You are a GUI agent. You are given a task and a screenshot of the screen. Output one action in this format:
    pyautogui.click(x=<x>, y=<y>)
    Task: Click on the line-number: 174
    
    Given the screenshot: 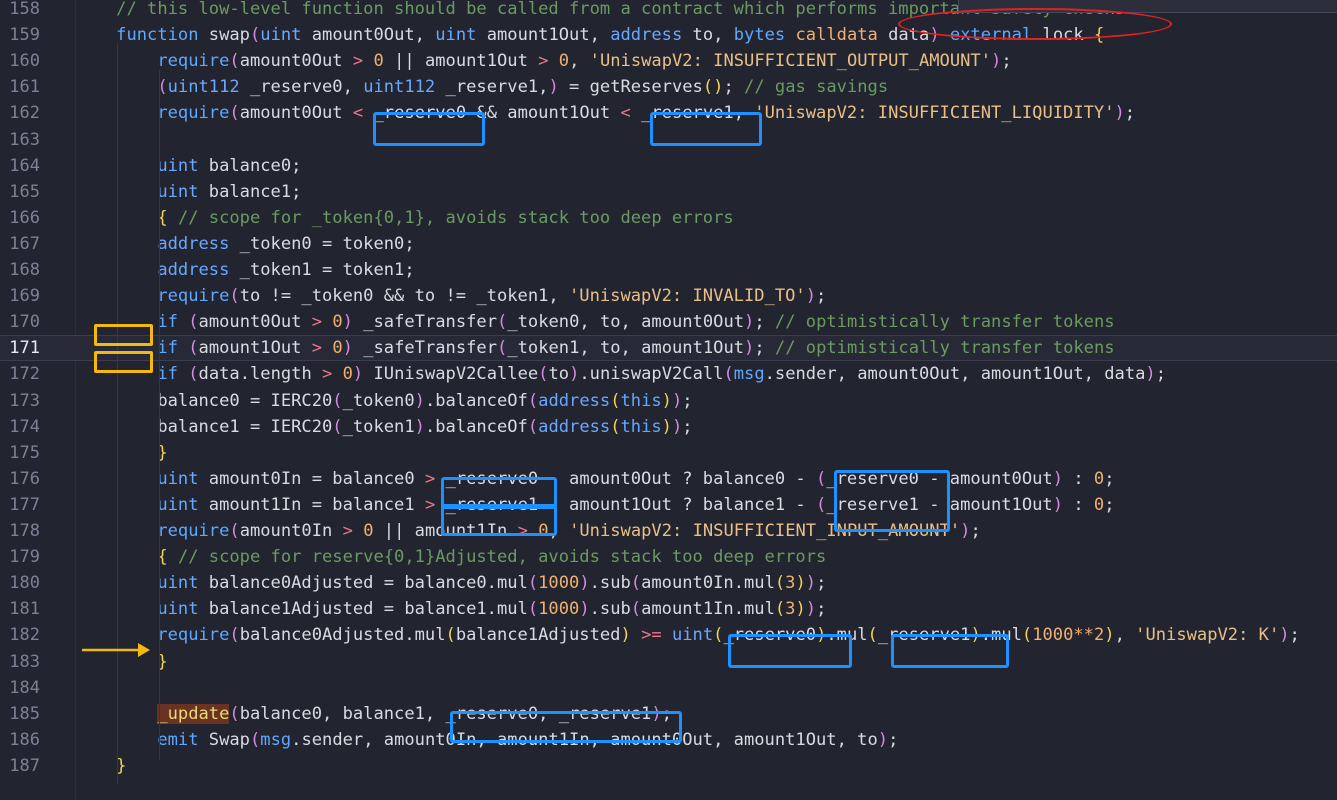 What is the action you would take?
    pyautogui.click(x=24, y=426)
    